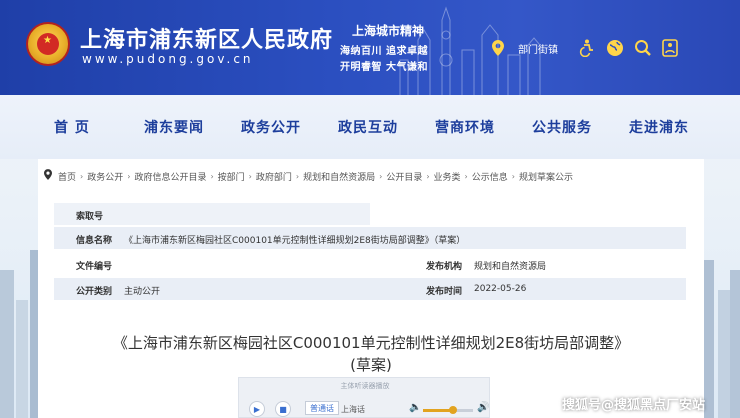  I want to click on info-name-label: 信息名称, so click(94, 241).